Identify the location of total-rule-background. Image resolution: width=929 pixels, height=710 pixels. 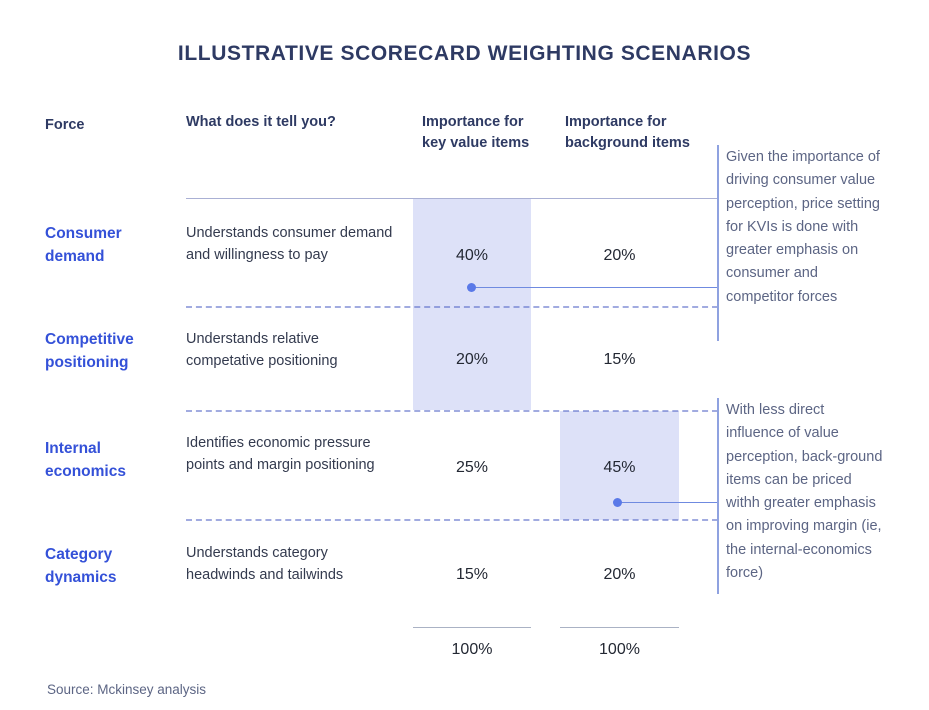
(619, 627).